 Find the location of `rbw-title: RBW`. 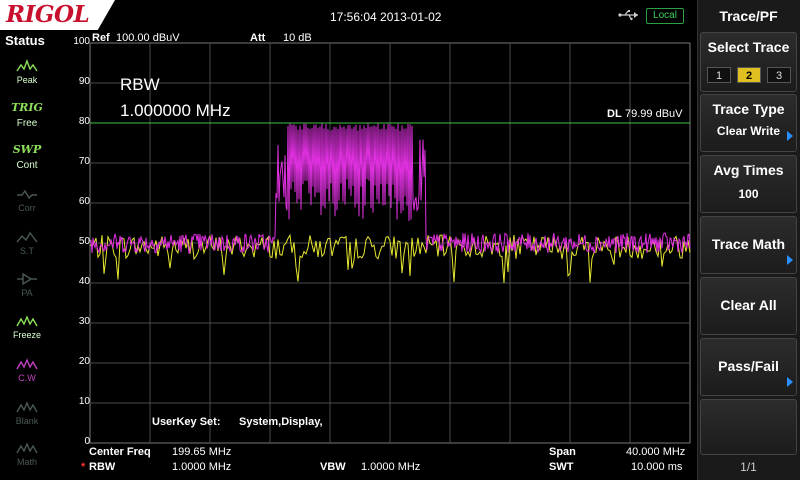

rbw-title: RBW is located at coordinates (140, 84).